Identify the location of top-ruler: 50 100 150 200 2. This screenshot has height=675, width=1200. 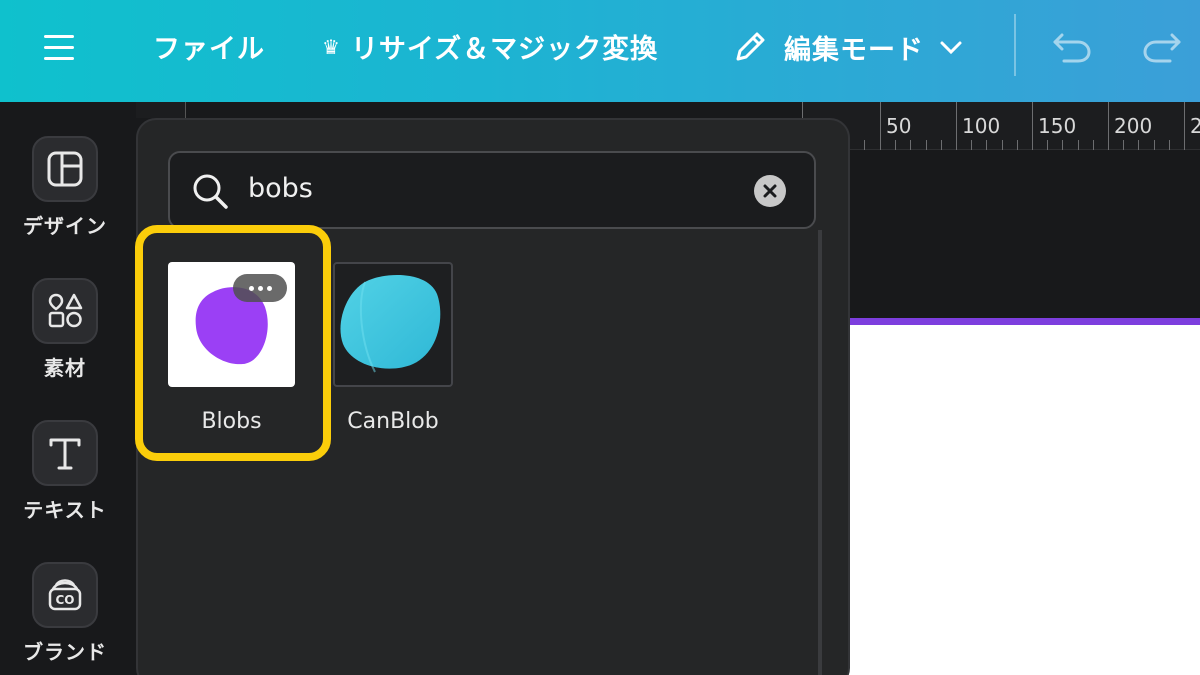
(1001, 126).